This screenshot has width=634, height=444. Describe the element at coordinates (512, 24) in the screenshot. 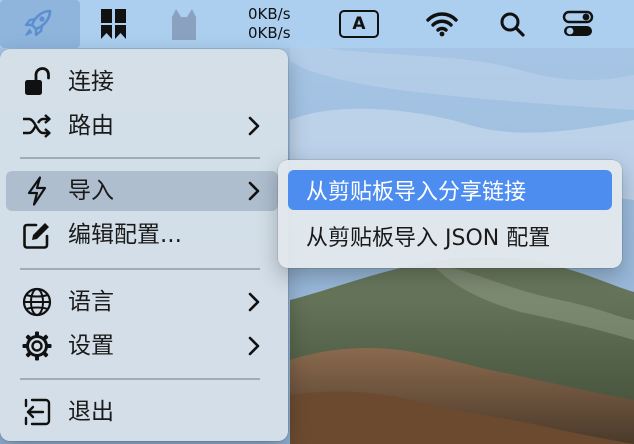

I see `search-icon` at that location.